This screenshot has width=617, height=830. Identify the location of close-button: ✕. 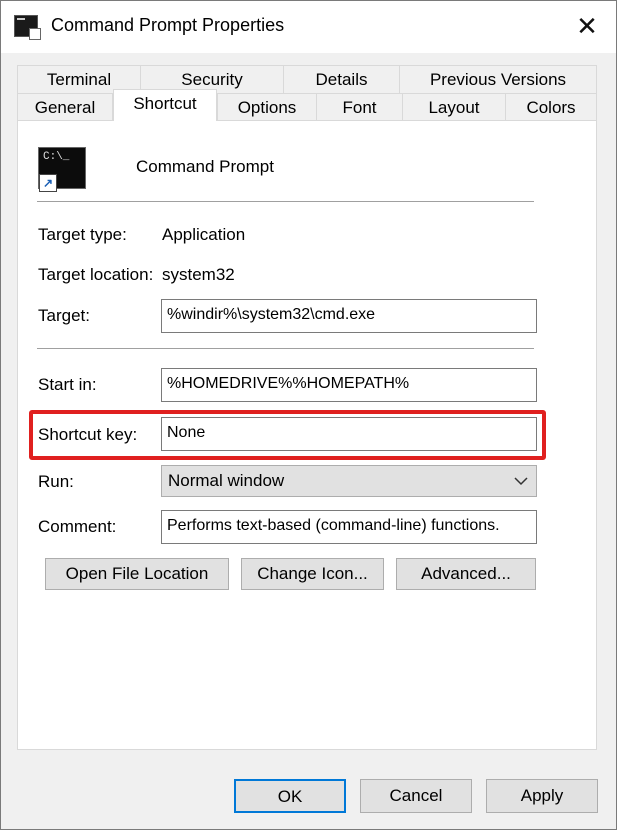
(587, 26).